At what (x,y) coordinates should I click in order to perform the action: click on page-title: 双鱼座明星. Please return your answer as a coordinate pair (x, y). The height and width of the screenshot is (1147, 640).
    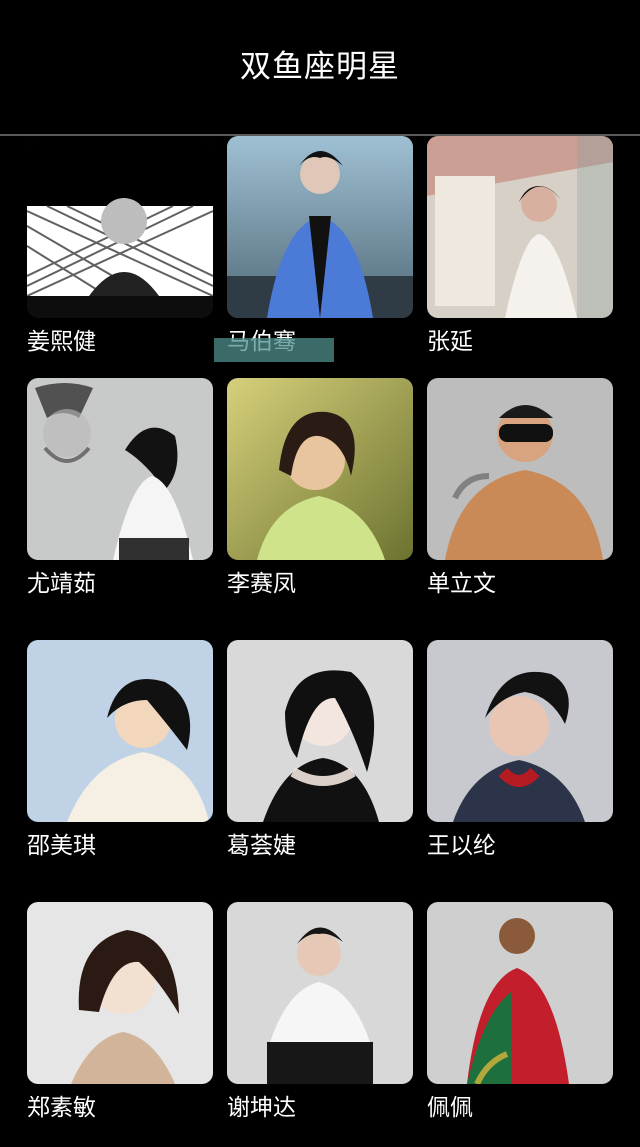
    Looking at the image, I should click on (320, 66).